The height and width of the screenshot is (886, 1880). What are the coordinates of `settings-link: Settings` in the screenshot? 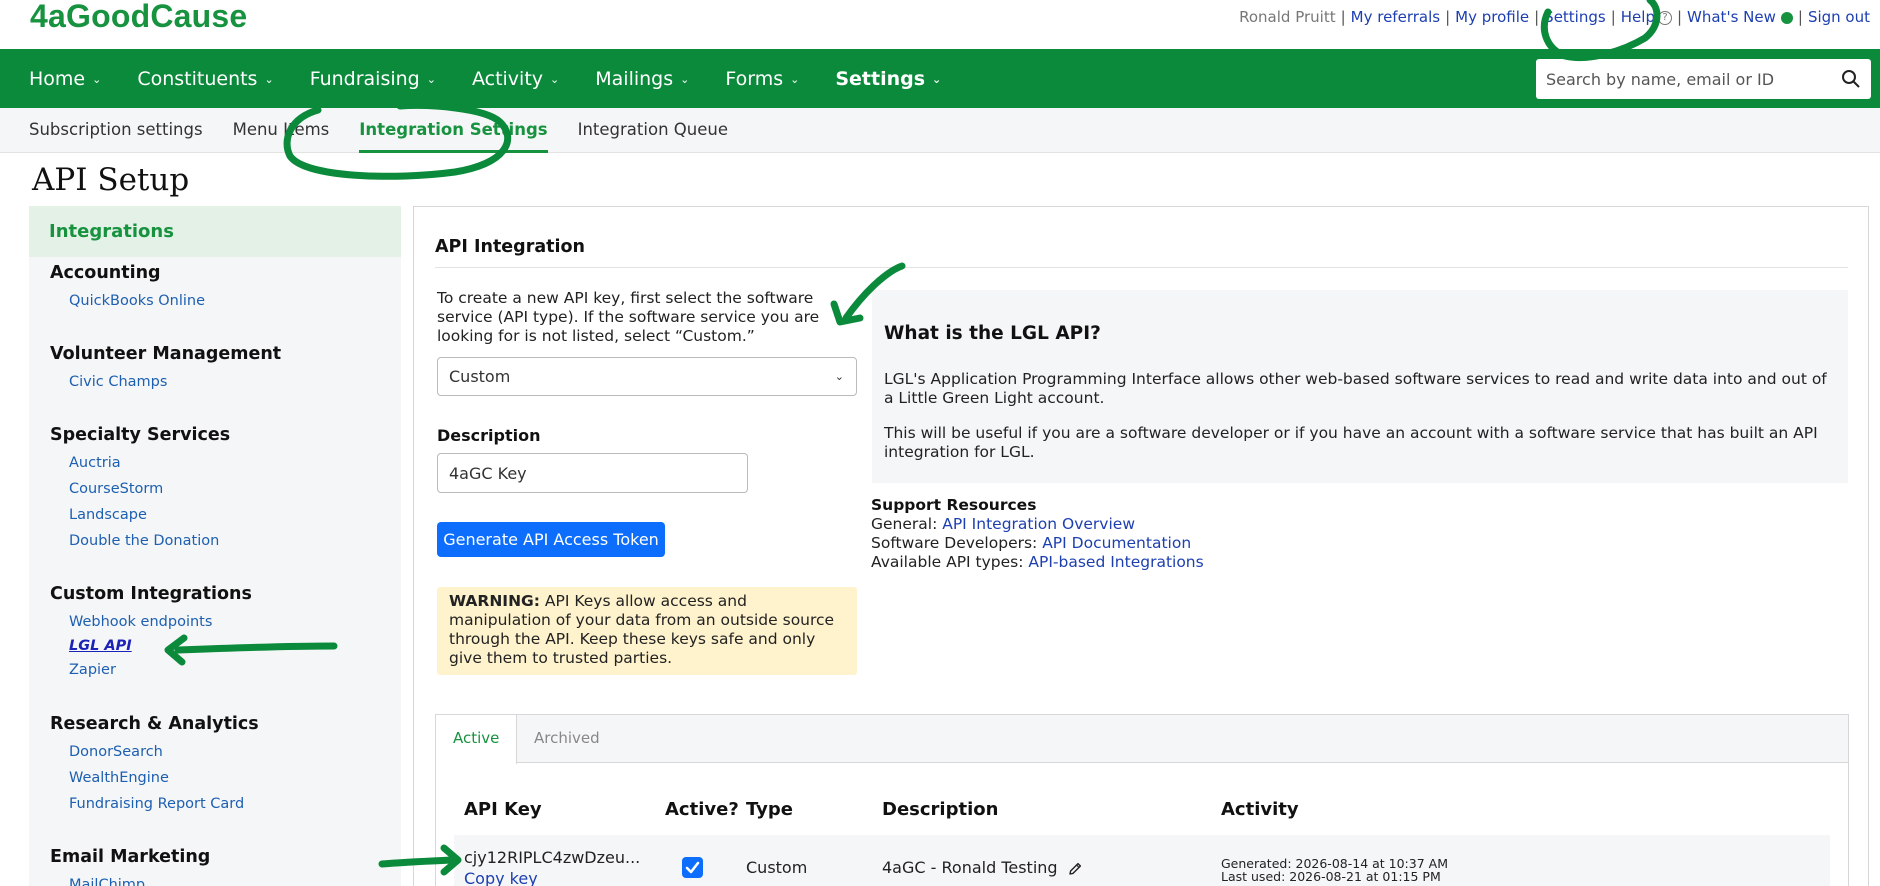 It's located at (1575, 17).